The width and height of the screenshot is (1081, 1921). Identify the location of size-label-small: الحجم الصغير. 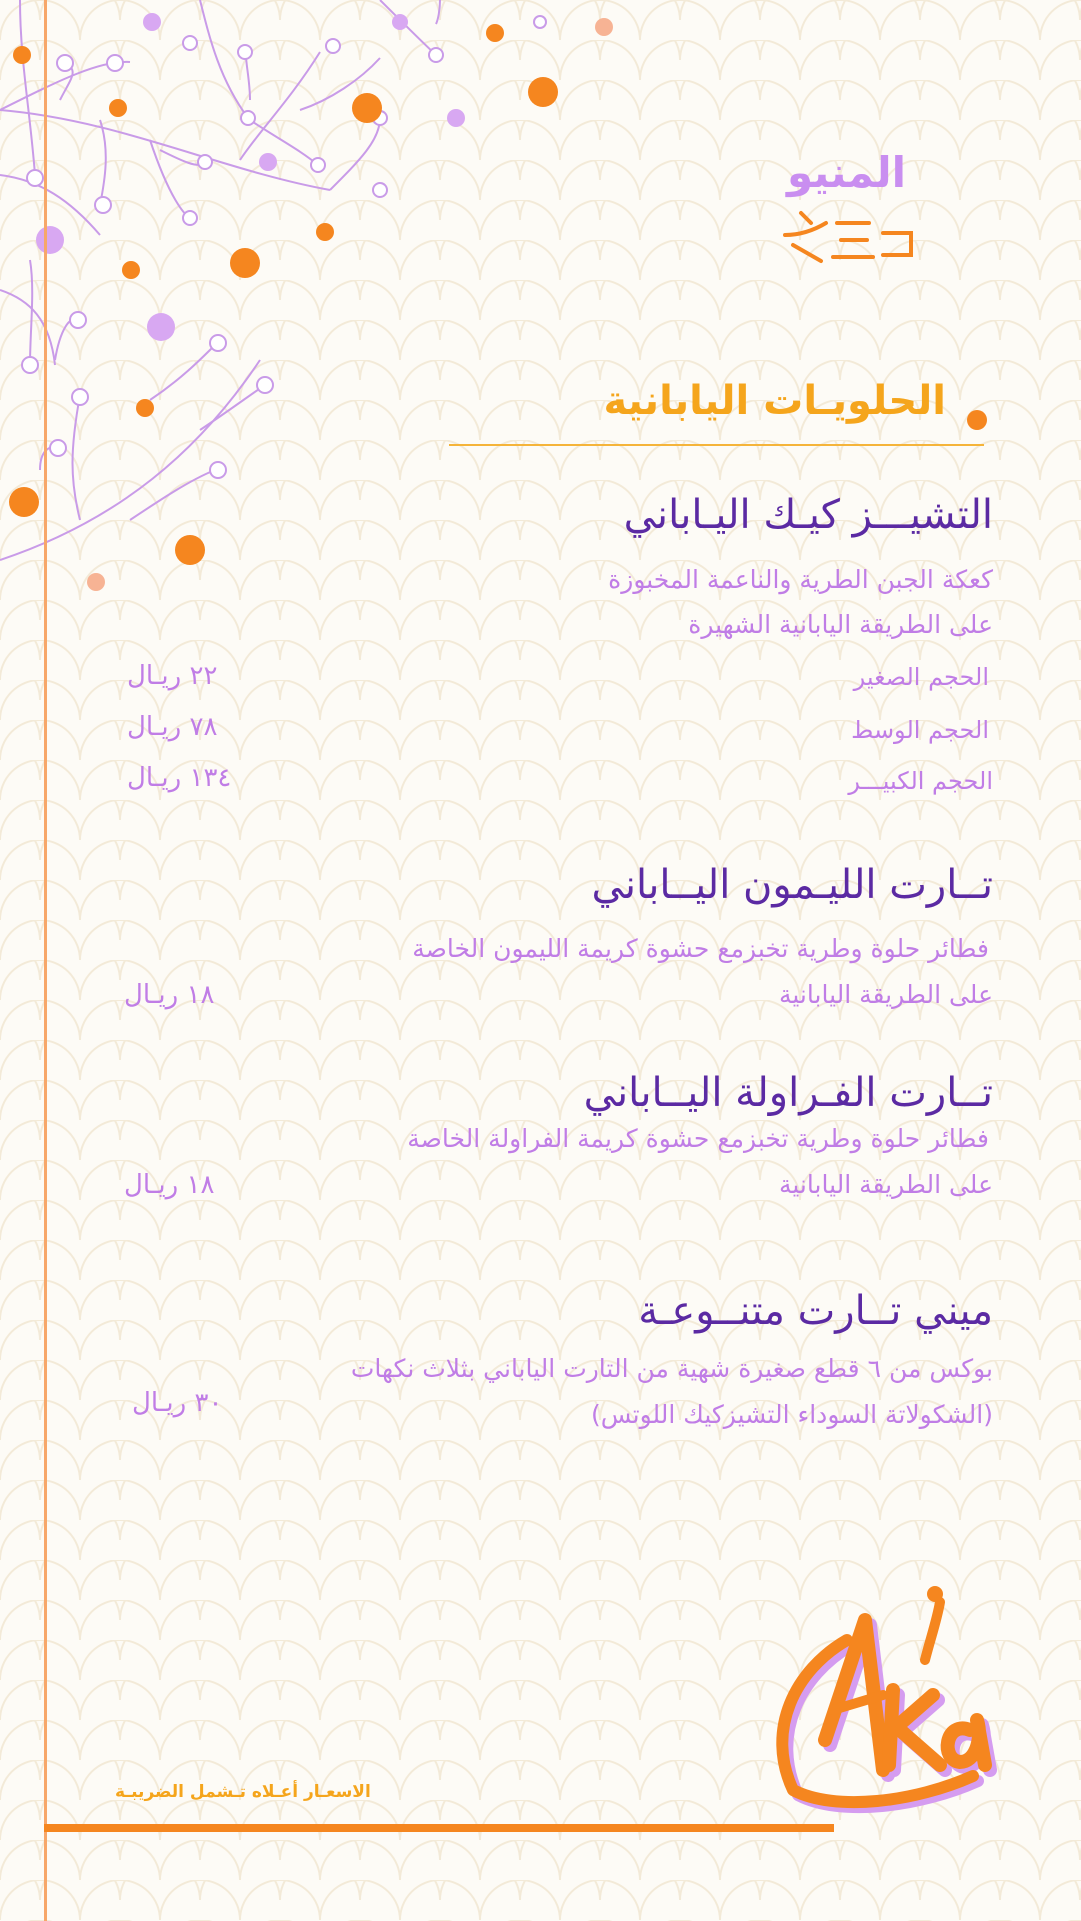
(921, 677).